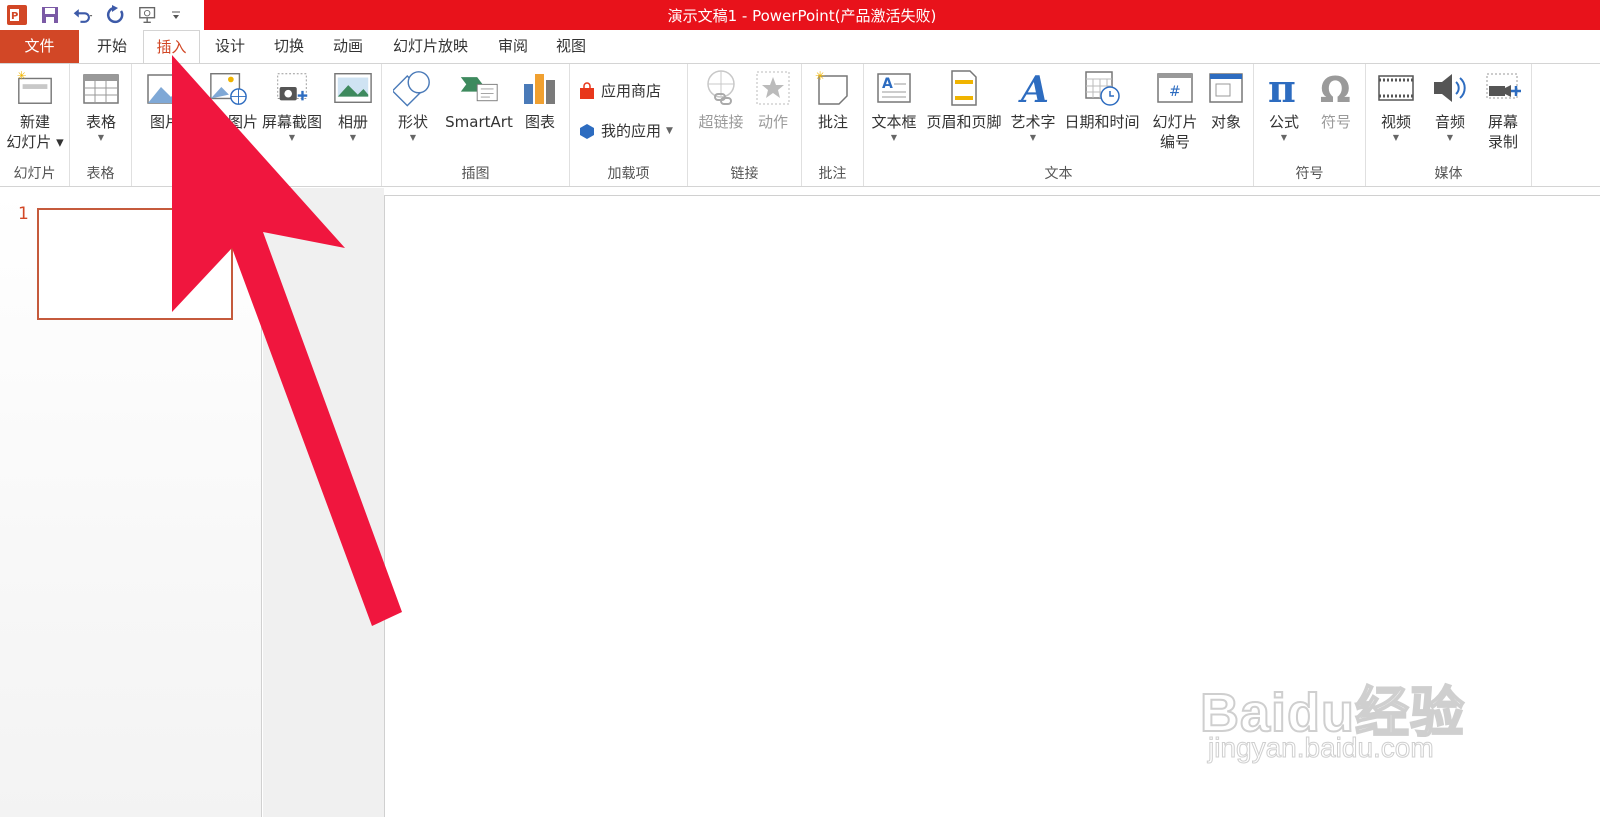 The image size is (1600, 817). Describe the element at coordinates (35, 109) in the screenshot. I see `new-slide-button: ✳ 新建 幻灯片 ▾` at that location.